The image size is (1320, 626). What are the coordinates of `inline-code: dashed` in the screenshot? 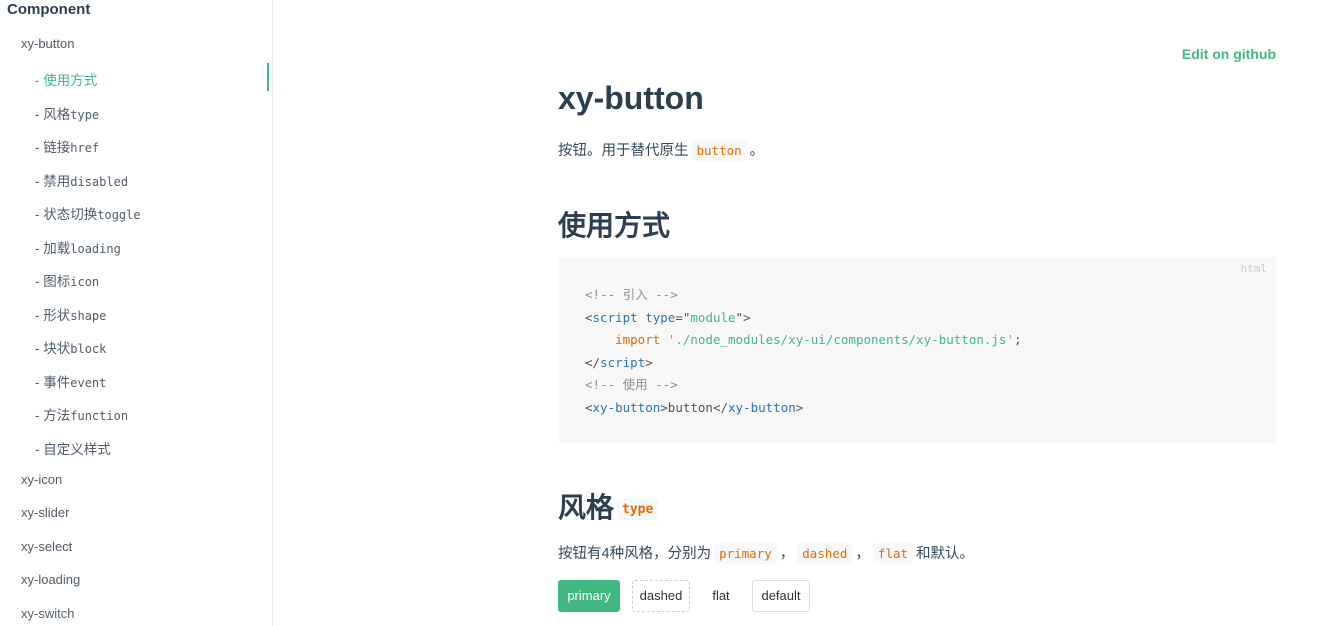 It's located at (825, 553).